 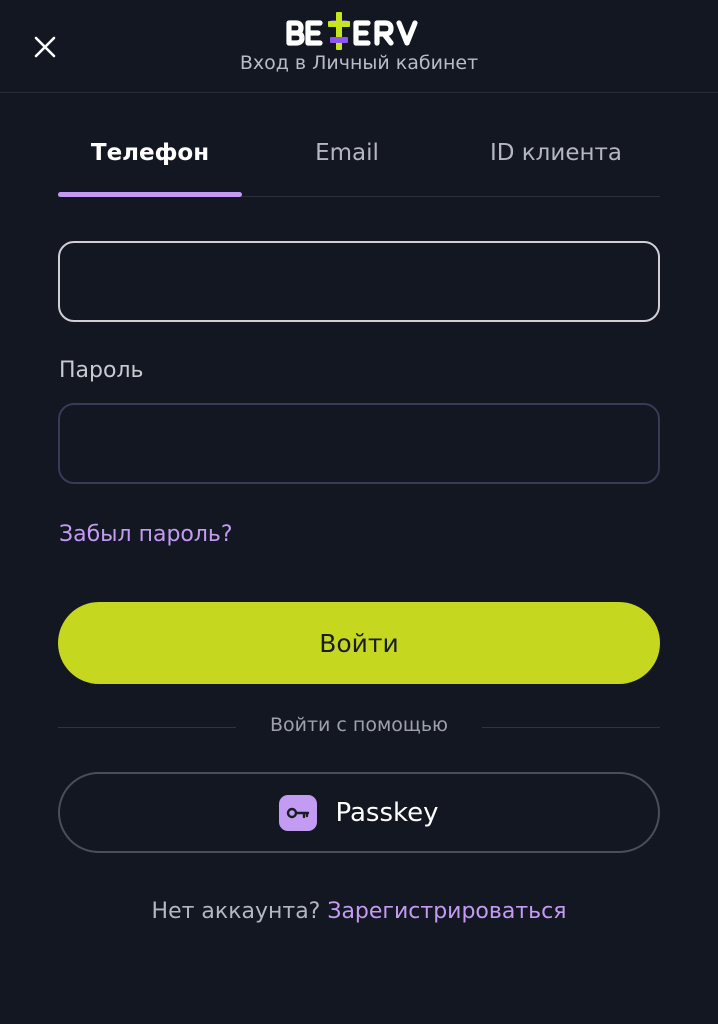 What do you see at coordinates (359, 725) in the screenshot?
I see `alt-login-divider-text: Войти с помощью` at bounding box center [359, 725].